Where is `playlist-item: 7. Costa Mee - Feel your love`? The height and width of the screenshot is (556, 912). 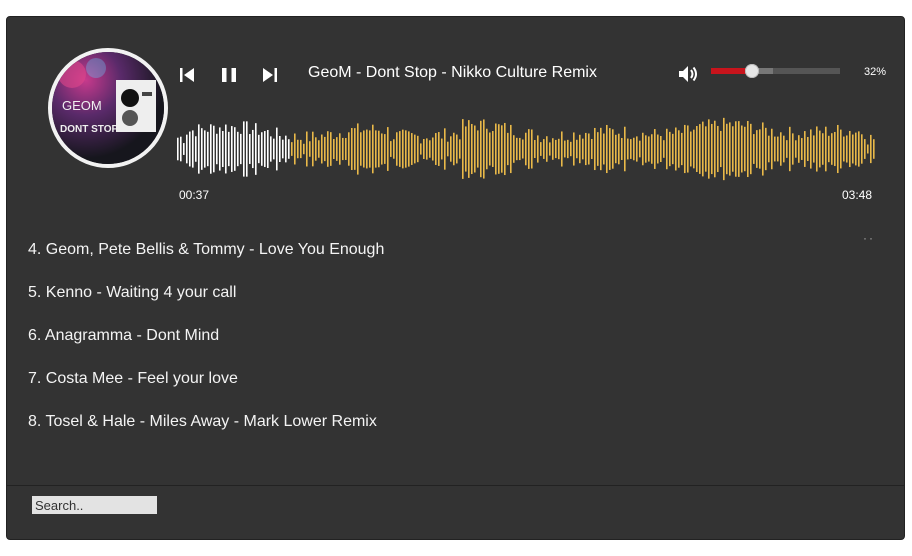 playlist-item: 7. Costa Mee - Feel your love is located at coordinates (206, 383).